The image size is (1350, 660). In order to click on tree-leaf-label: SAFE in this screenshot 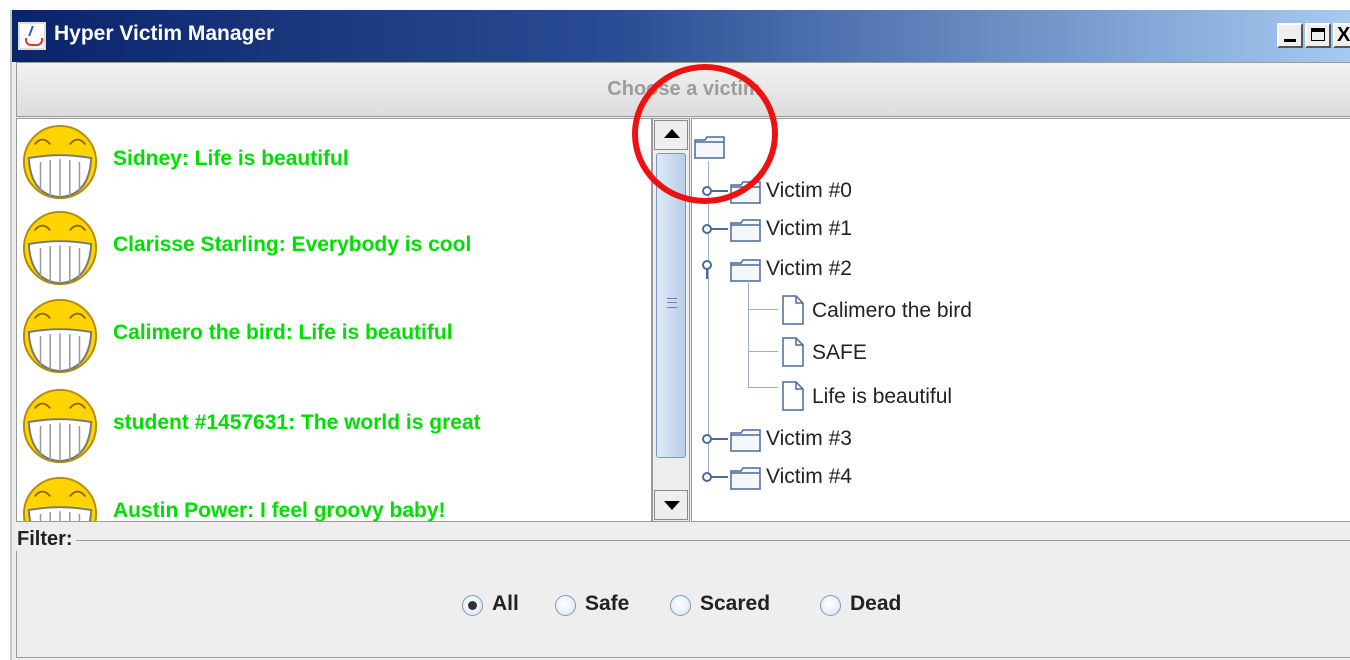, I will do `click(839, 352)`.